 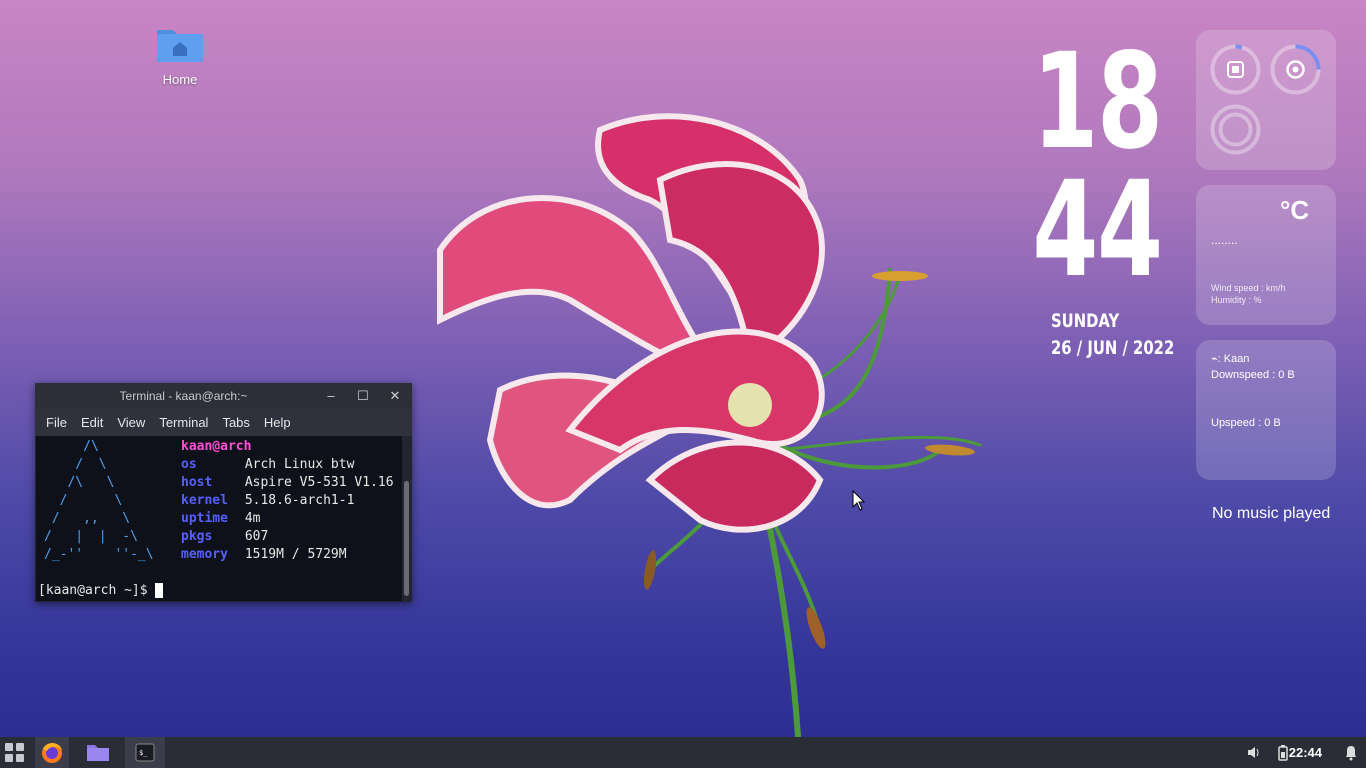 What do you see at coordinates (183, 396) in the screenshot?
I see `terminal-title: Terminal - kaan@arch:~` at bounding box center [183, 396].